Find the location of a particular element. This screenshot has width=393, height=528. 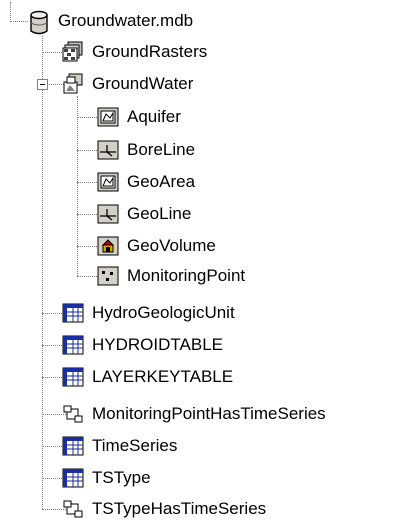

node-label: GroundWater is located at coordinates (143, 83).